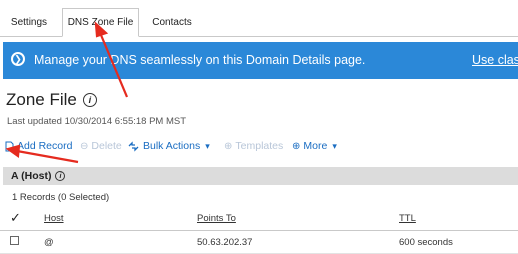  Describe the element at coordinates (172, 22) in the screenshot. I see `tab-contacts: Contacts` at that location.